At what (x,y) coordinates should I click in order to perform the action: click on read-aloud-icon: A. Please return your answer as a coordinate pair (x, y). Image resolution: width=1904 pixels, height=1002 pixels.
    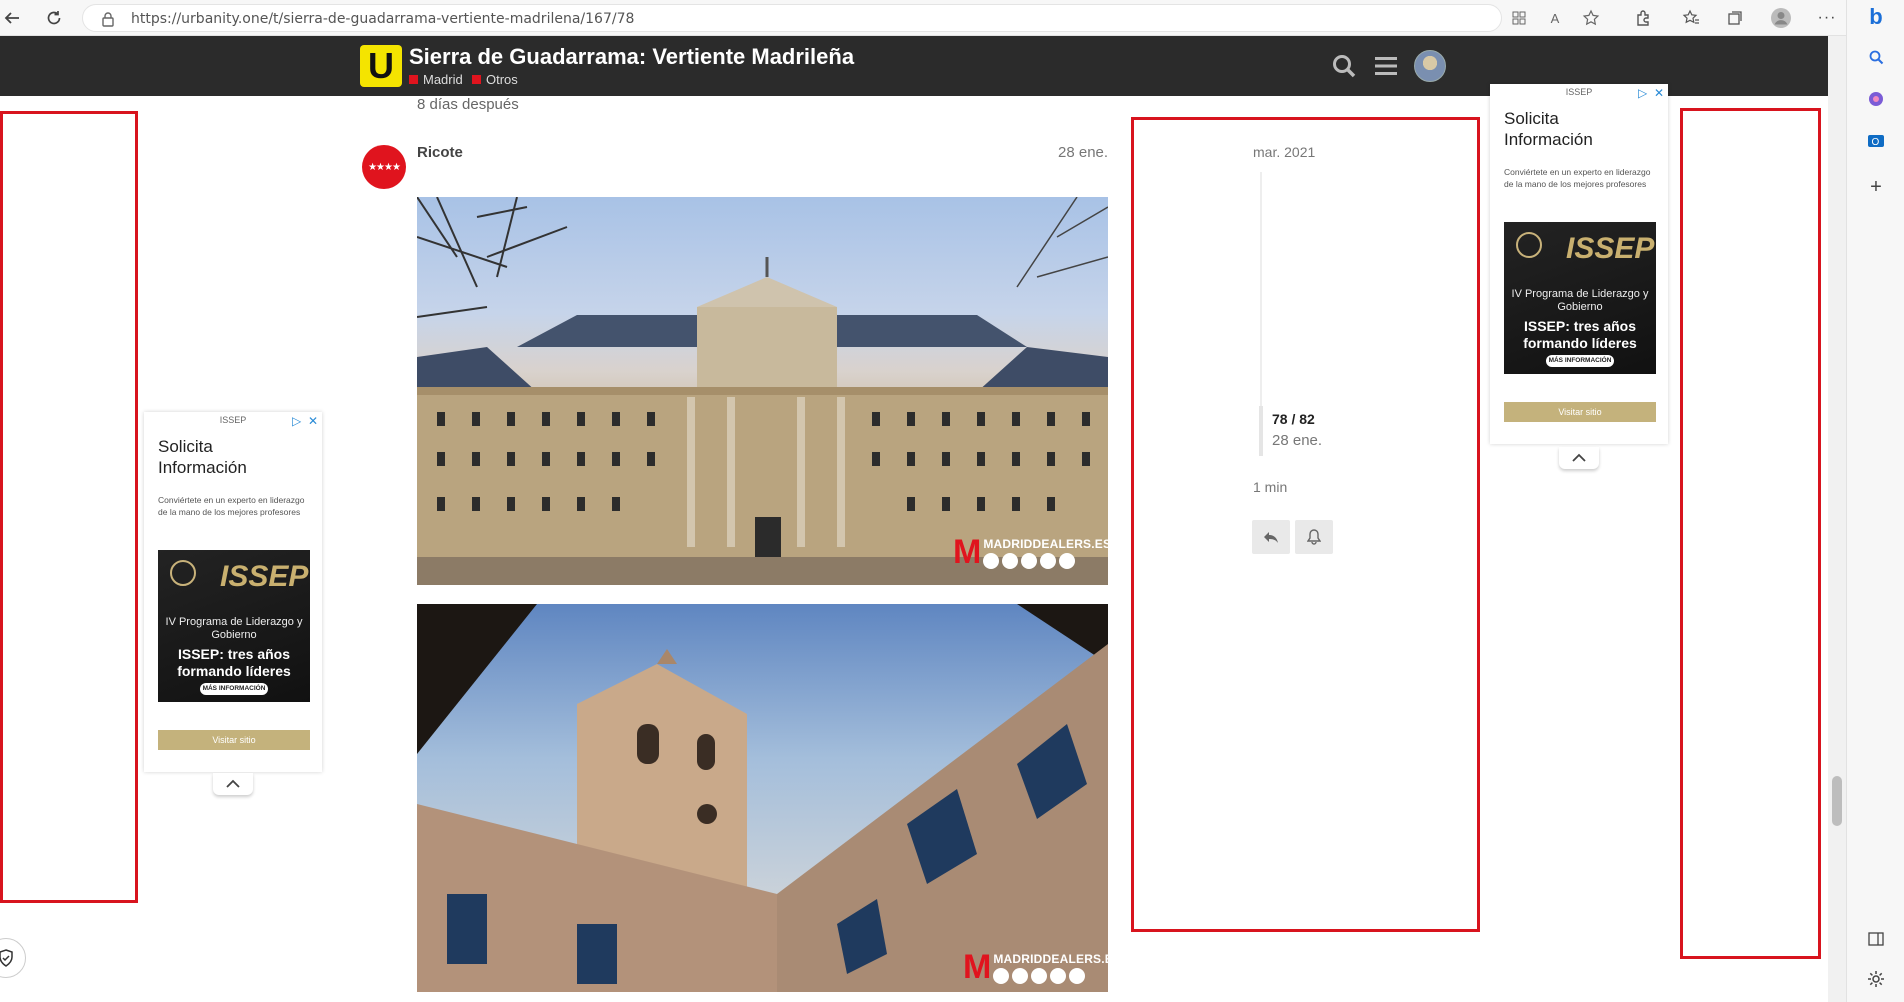
    Looking at the image, I should click on (1555, 18).